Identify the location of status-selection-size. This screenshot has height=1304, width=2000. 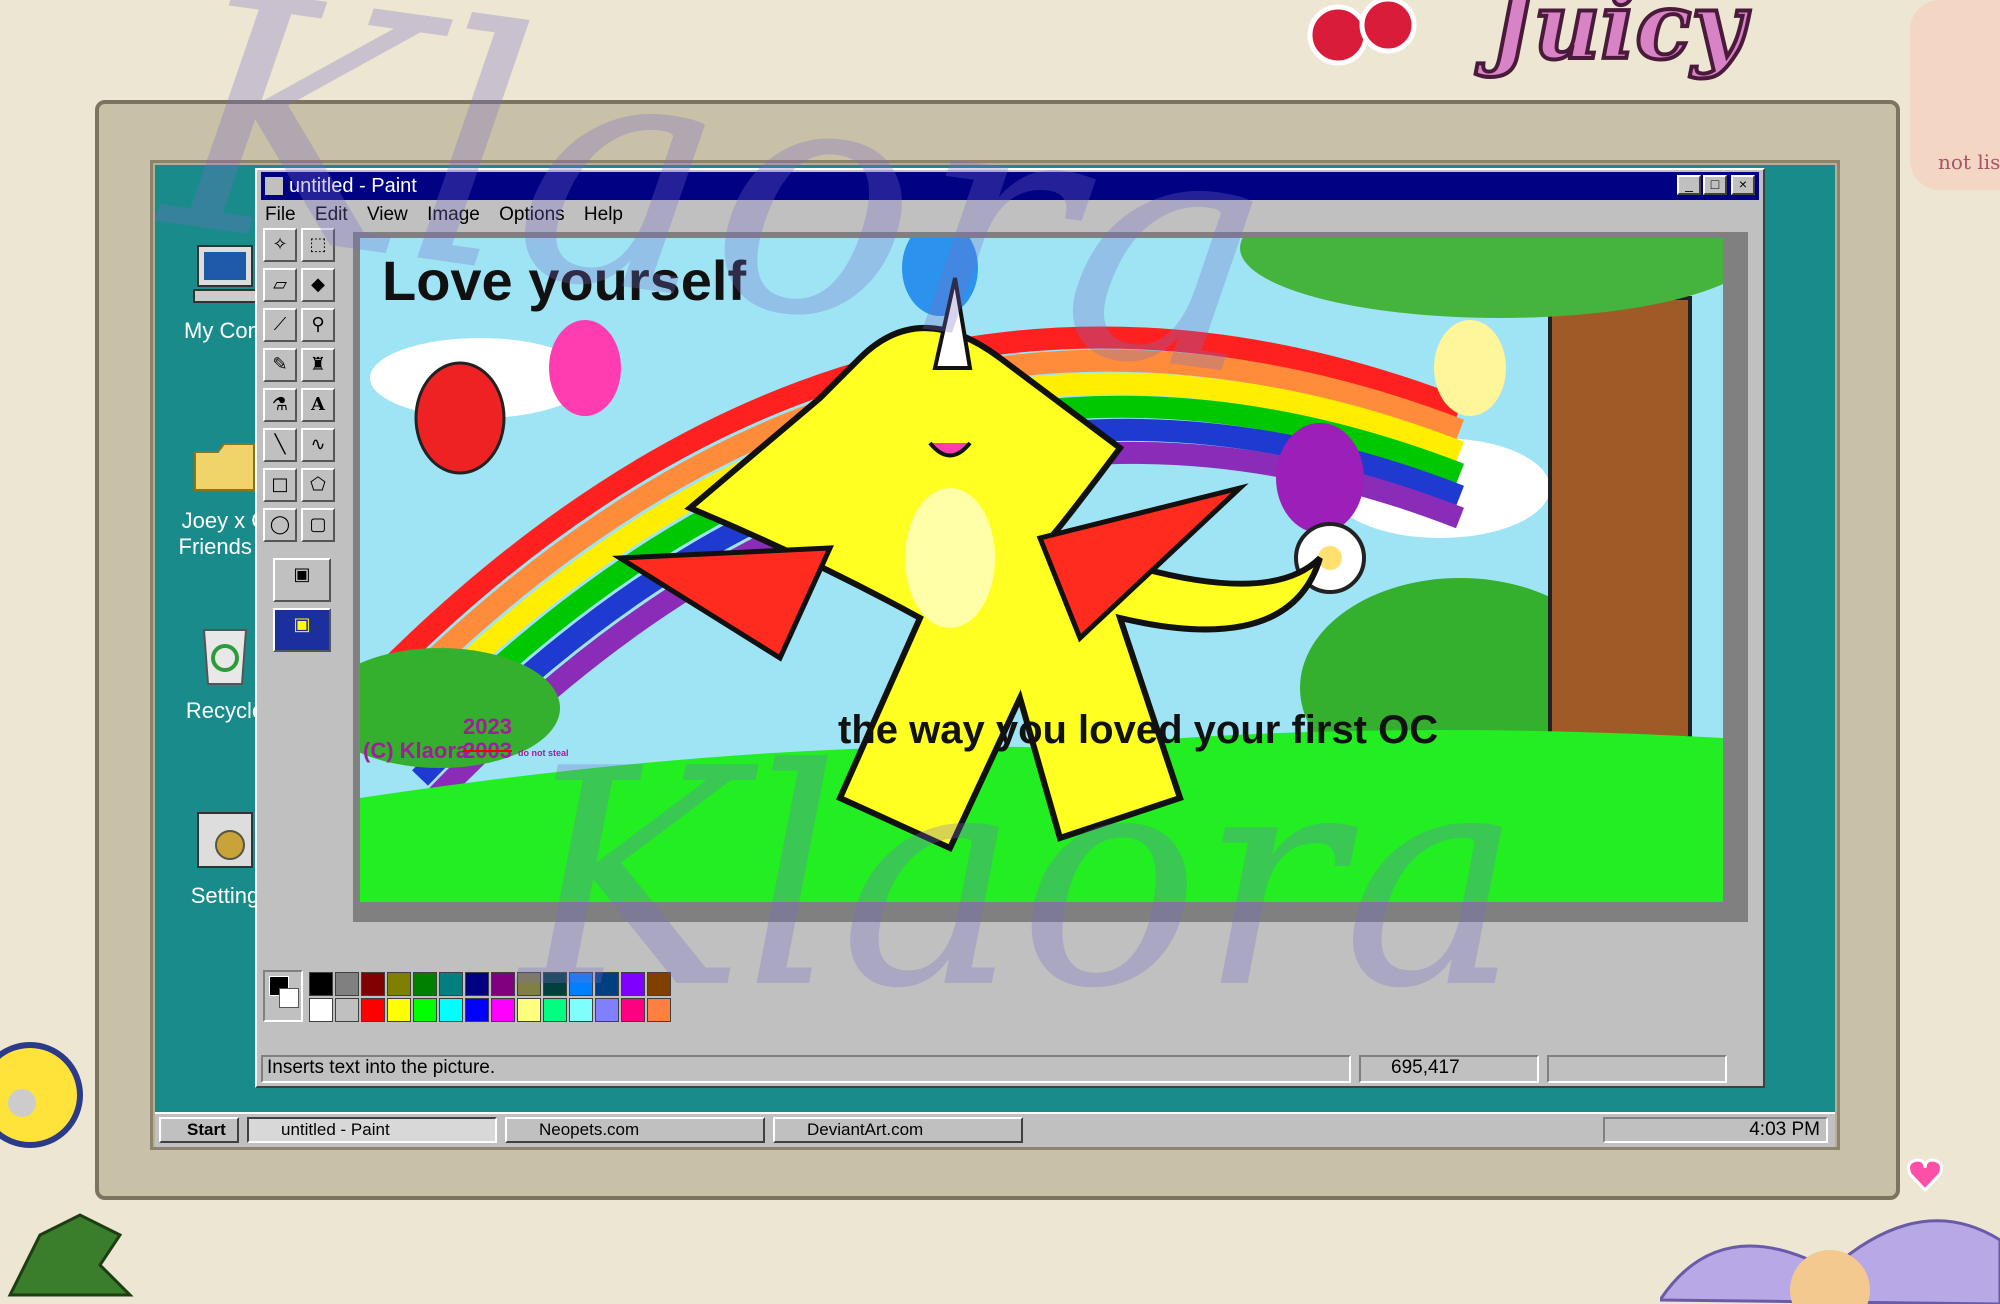
(1637, 1069).